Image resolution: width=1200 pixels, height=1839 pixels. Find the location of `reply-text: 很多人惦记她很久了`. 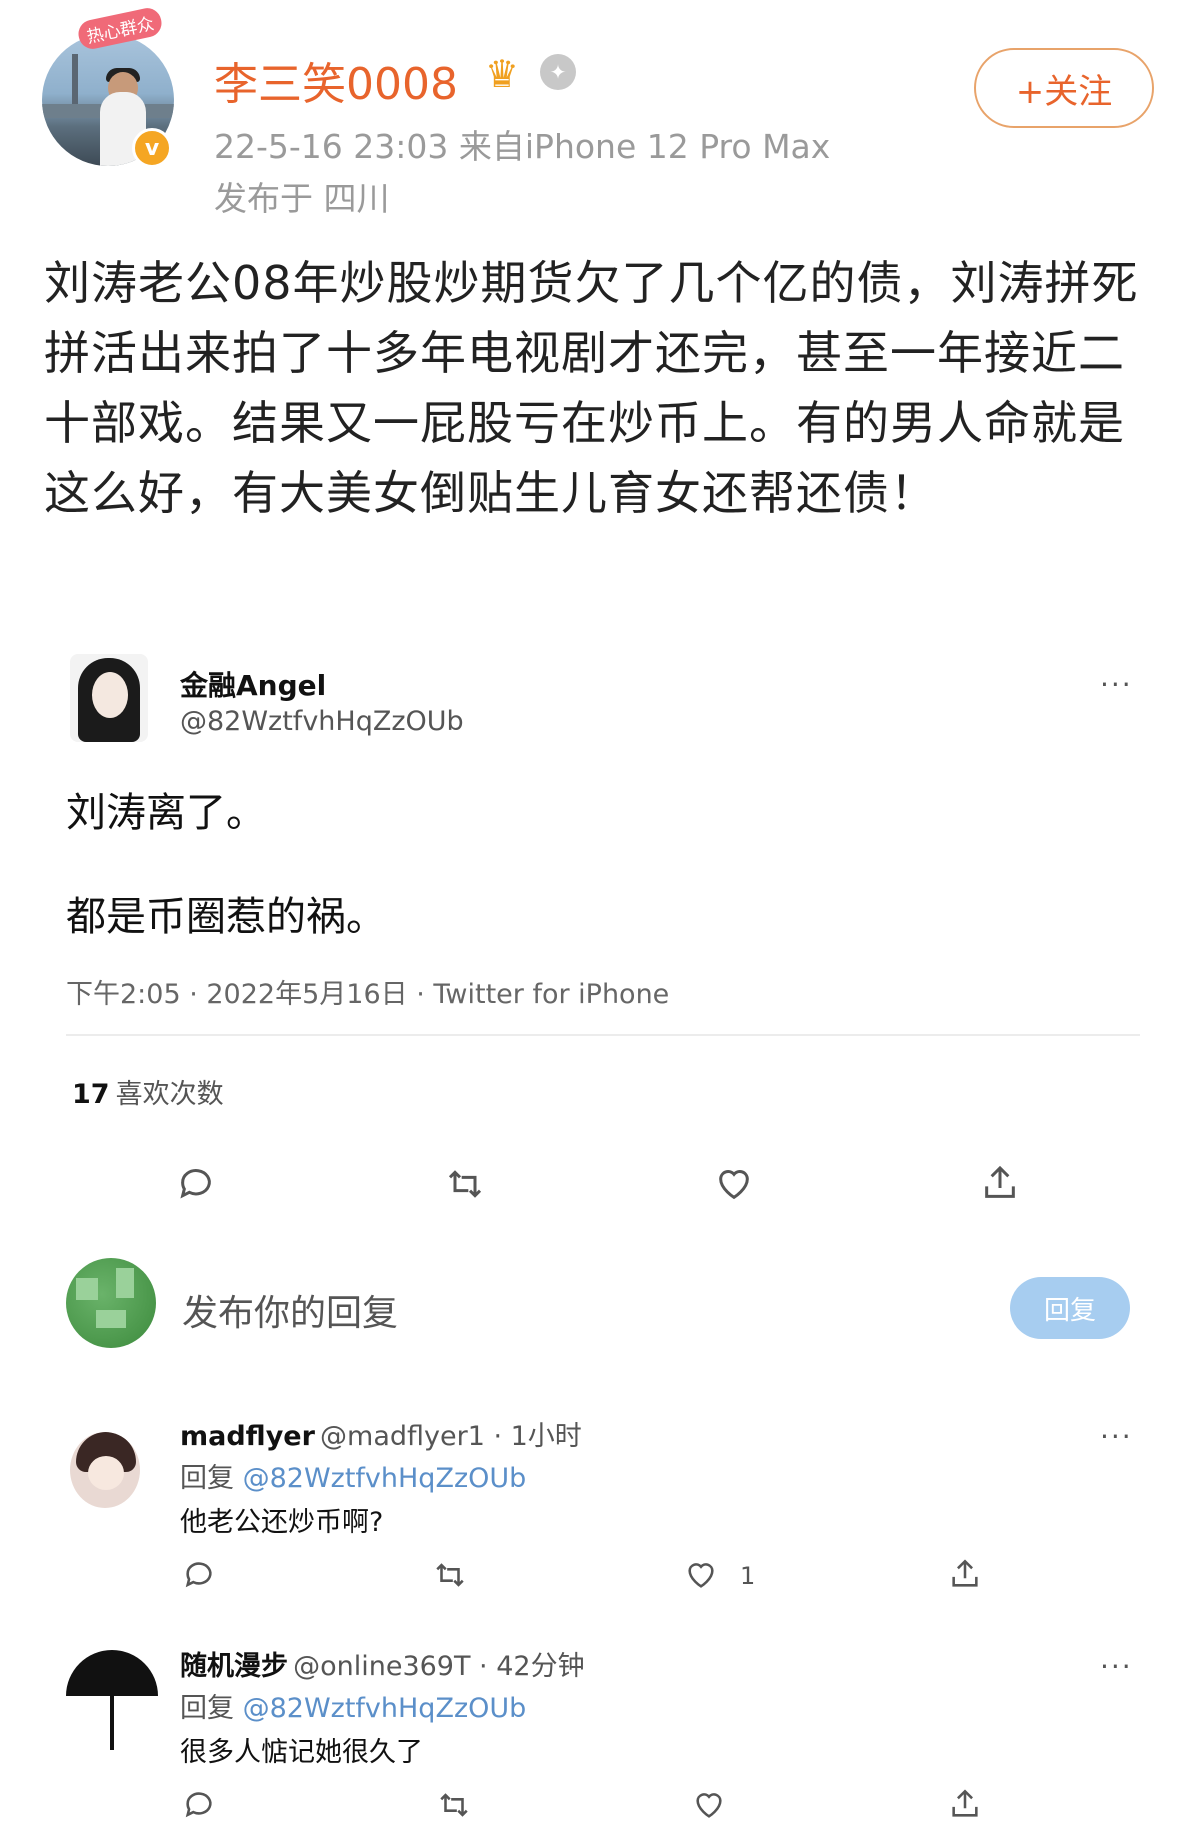

reply-text: 很多人惦记她很久了 is located at coordinates (301, 1752).